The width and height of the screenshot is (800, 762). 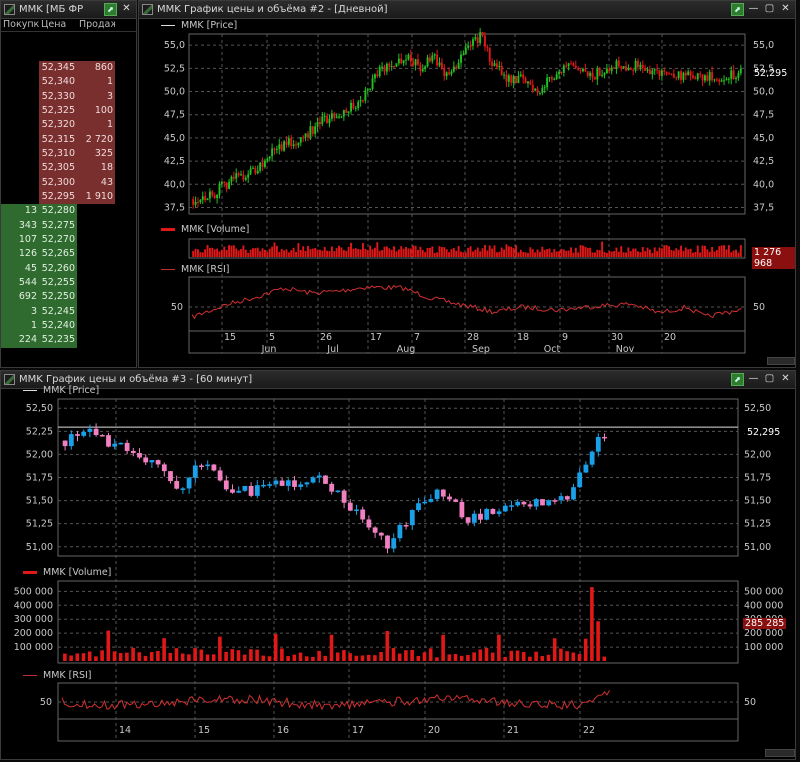 What do you see at coordinates (68, 82) in the screenshot?
I see `sell-row: 52,340 1` at bounding box center [68, 82].